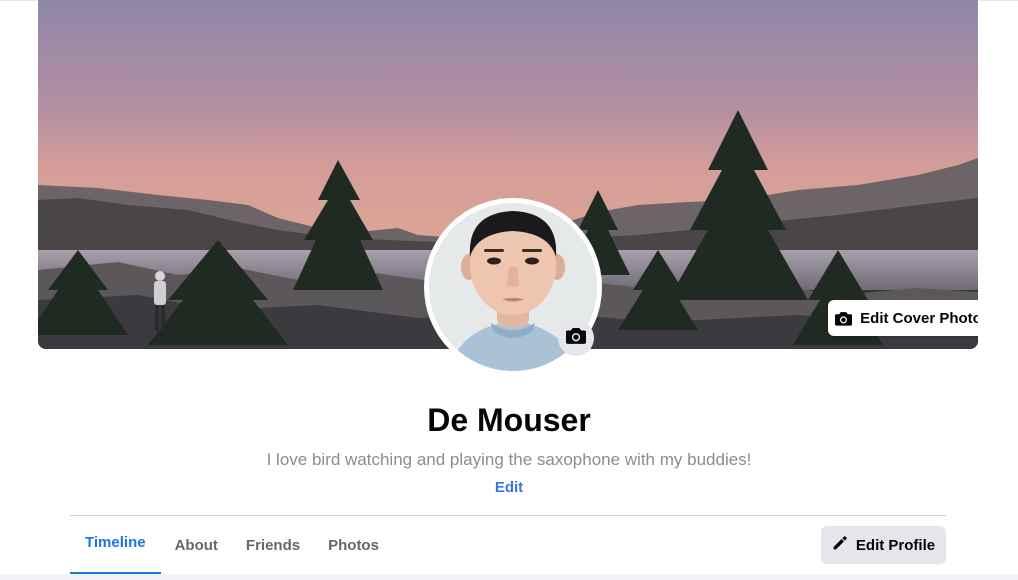 The height and width of the screenshot is (580, 1018). I want to click on edit-bio-label: Edit, so click(509, 487).